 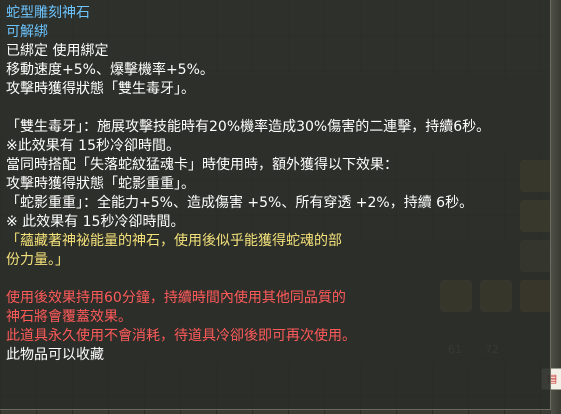 I want to click on duration-warning-line: 神石將會覆蓋效果。, so click(x=69, y=317).